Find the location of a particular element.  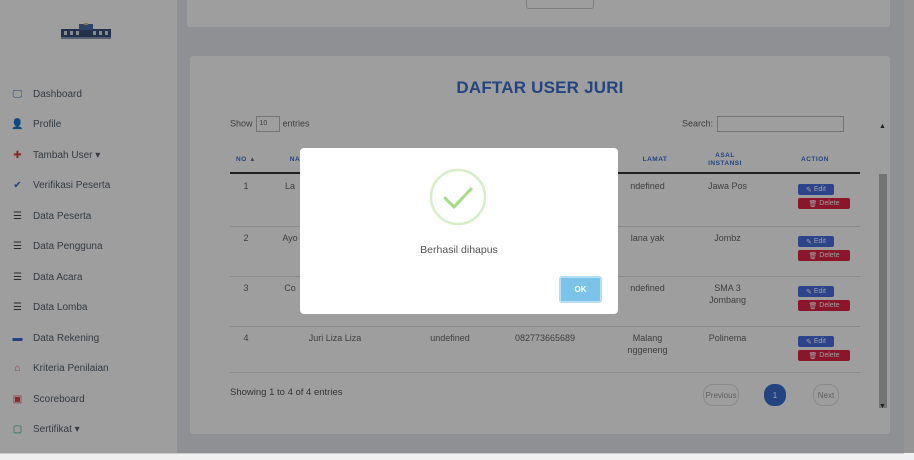

ok-button: OK is located at coordinates (580, 289).